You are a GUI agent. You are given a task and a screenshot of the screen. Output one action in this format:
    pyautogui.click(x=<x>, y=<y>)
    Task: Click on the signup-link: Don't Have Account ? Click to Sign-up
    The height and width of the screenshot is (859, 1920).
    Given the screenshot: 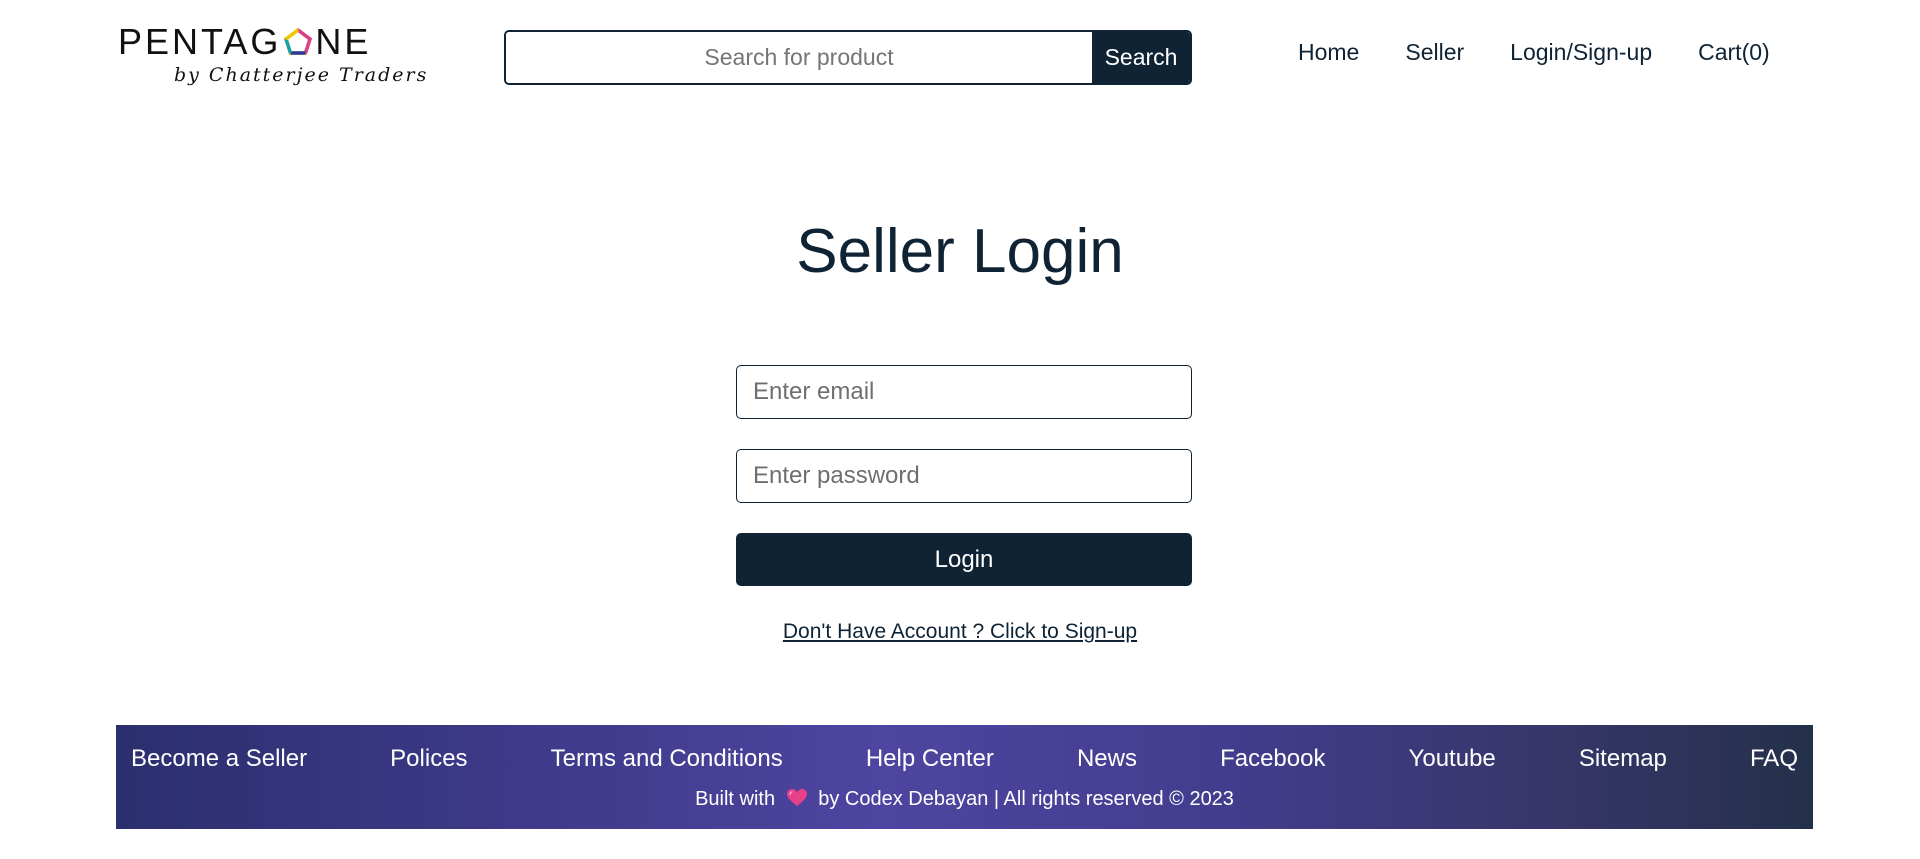 What is the action you would take?
    pyautogui.click(x=960, y=631)
    